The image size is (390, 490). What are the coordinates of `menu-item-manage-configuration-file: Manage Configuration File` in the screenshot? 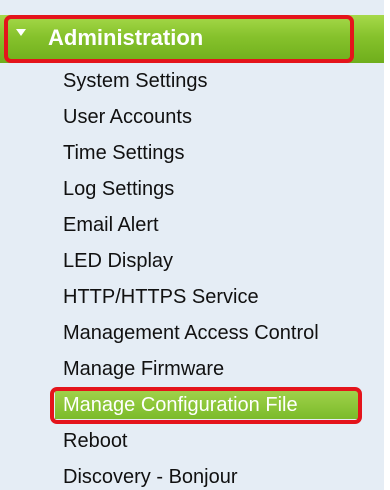 It's located at (192, 405).